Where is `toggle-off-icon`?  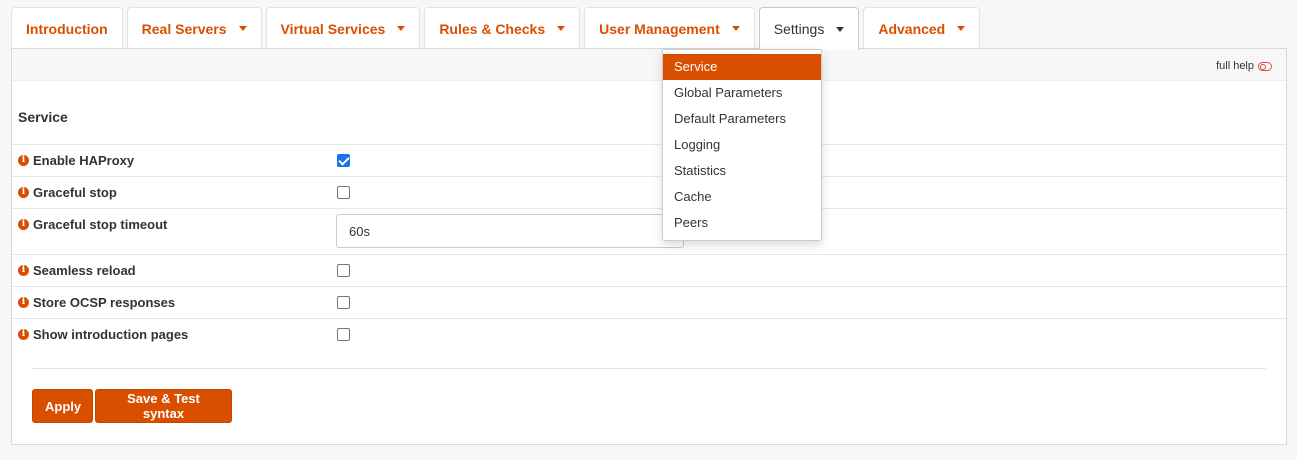
toggle-off-icon is located at coordinates (1265, 66).